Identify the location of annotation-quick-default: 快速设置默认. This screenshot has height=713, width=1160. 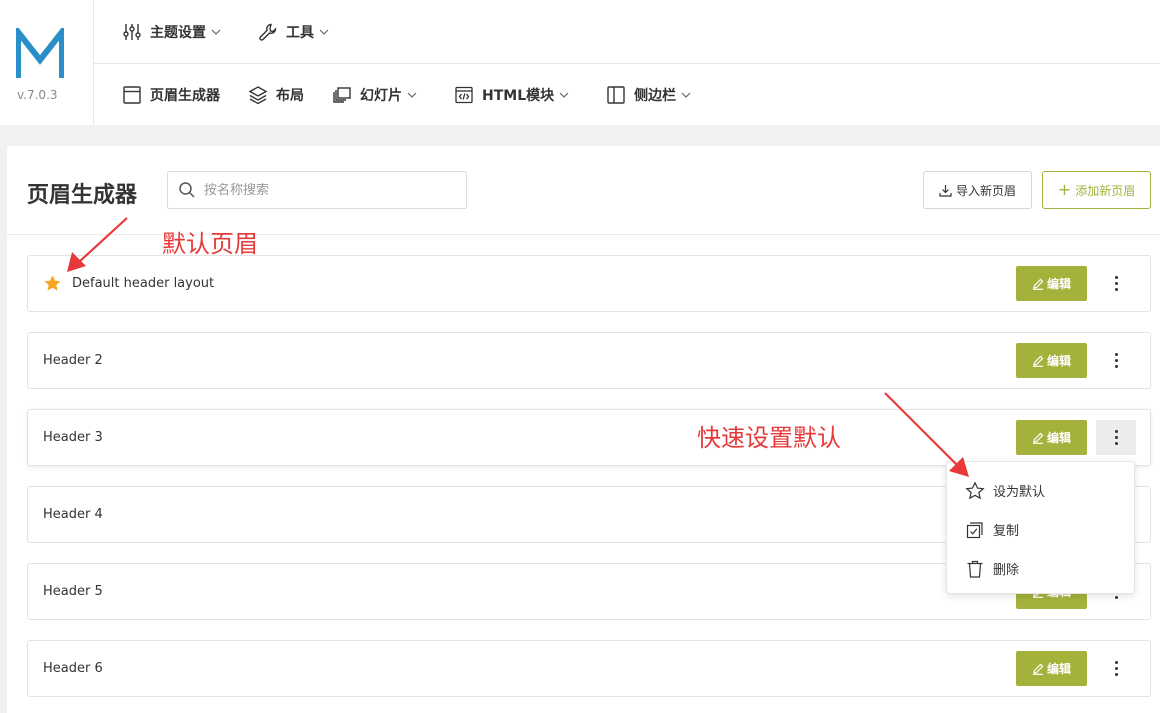
(769, 438).